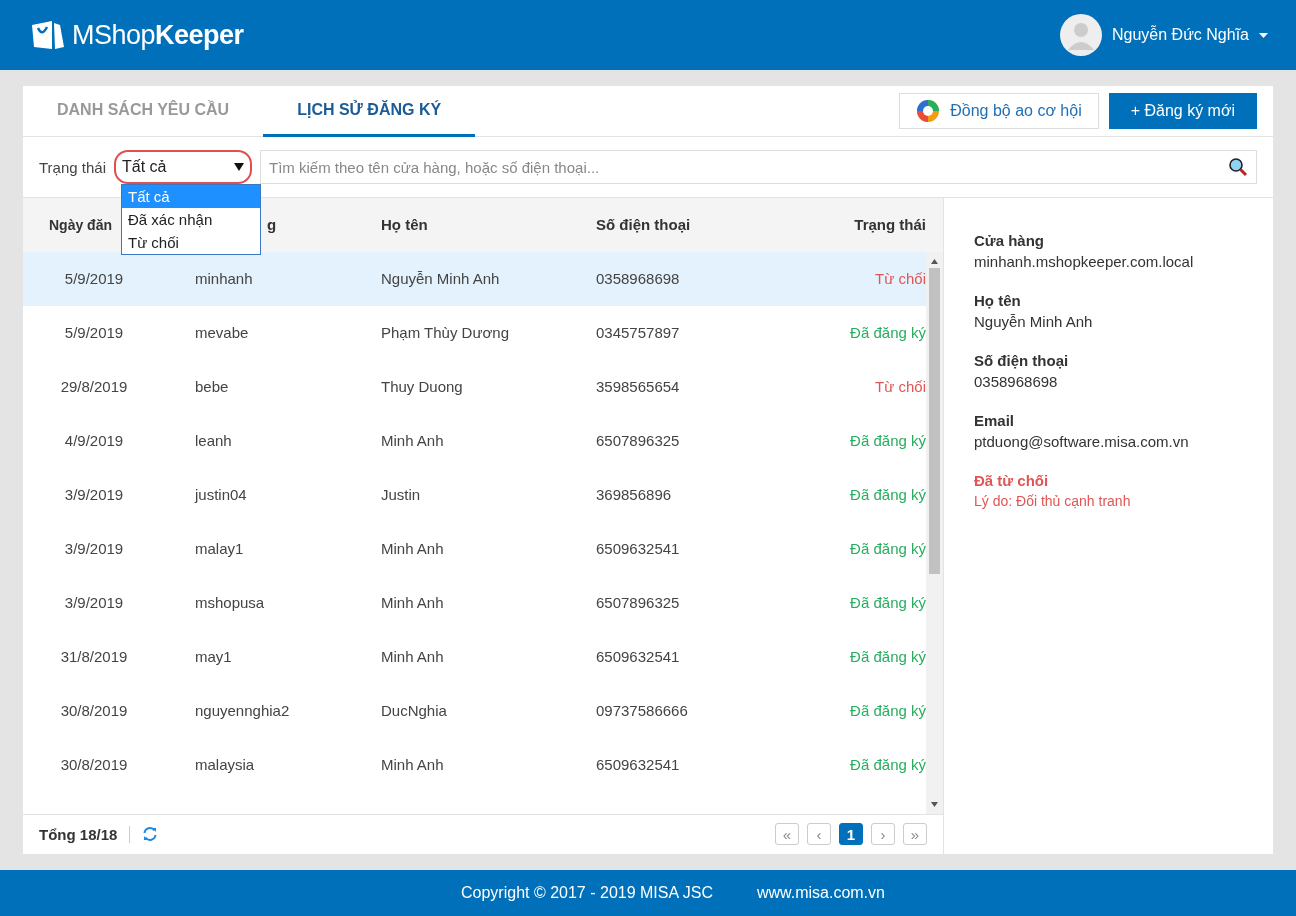  What do you see at coordinates (928, 111) in the screenshot?
I see `ring-logo-icon` at bounding box center [928, 111].